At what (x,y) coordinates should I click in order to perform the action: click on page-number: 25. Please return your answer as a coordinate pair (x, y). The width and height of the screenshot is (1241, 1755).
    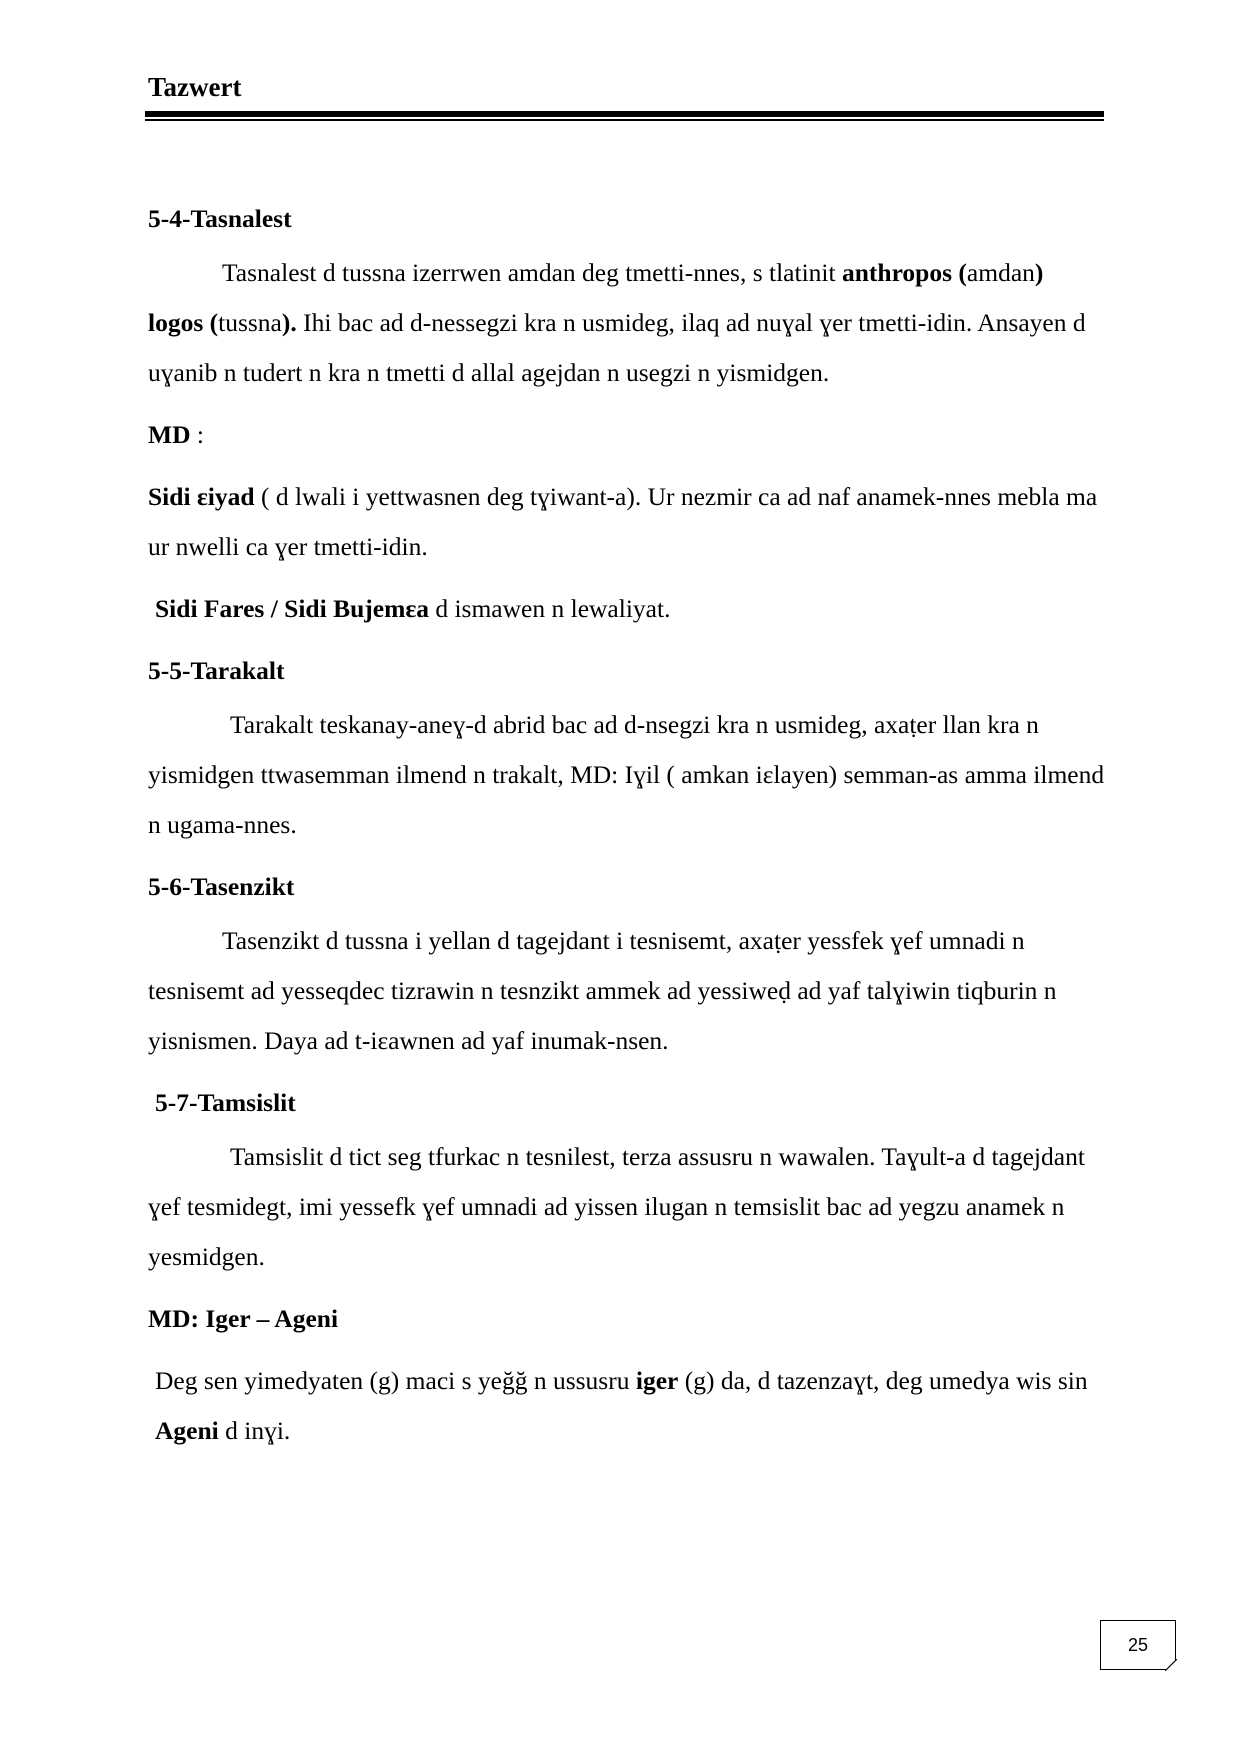
    Looking at the image, I should click on (1138, 1644).